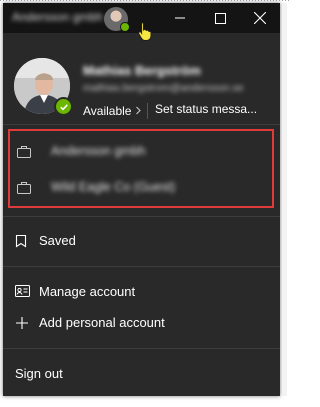  I want to click on close-button, so click(260, 18).